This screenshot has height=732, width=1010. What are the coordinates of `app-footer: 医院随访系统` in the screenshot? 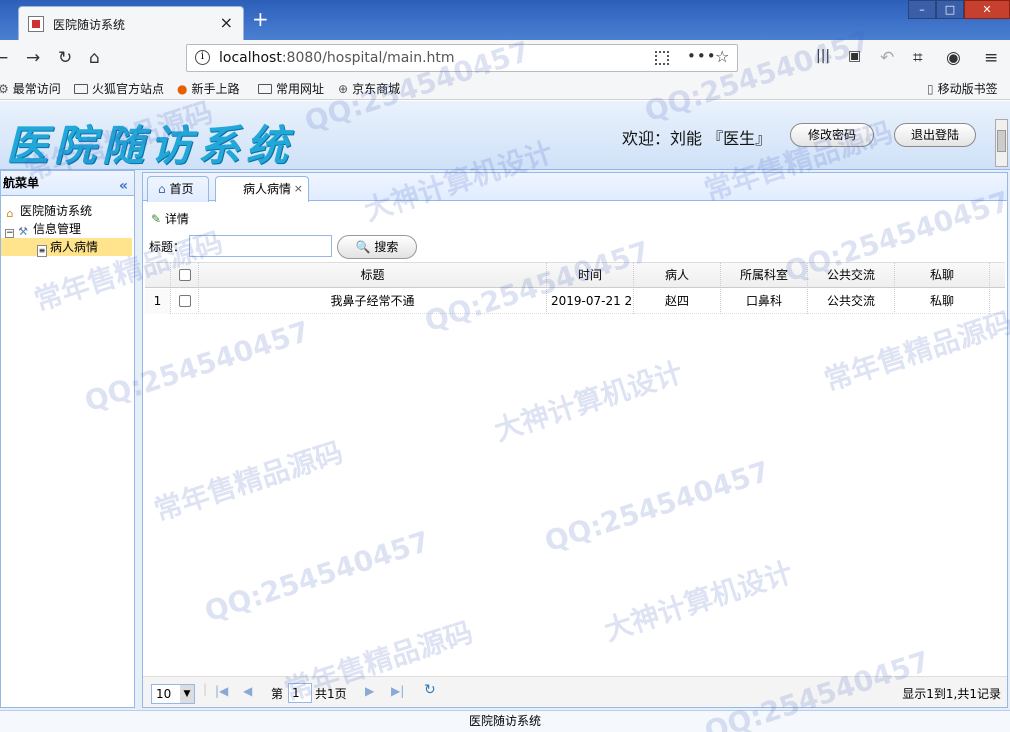 It's located at (505, 721).